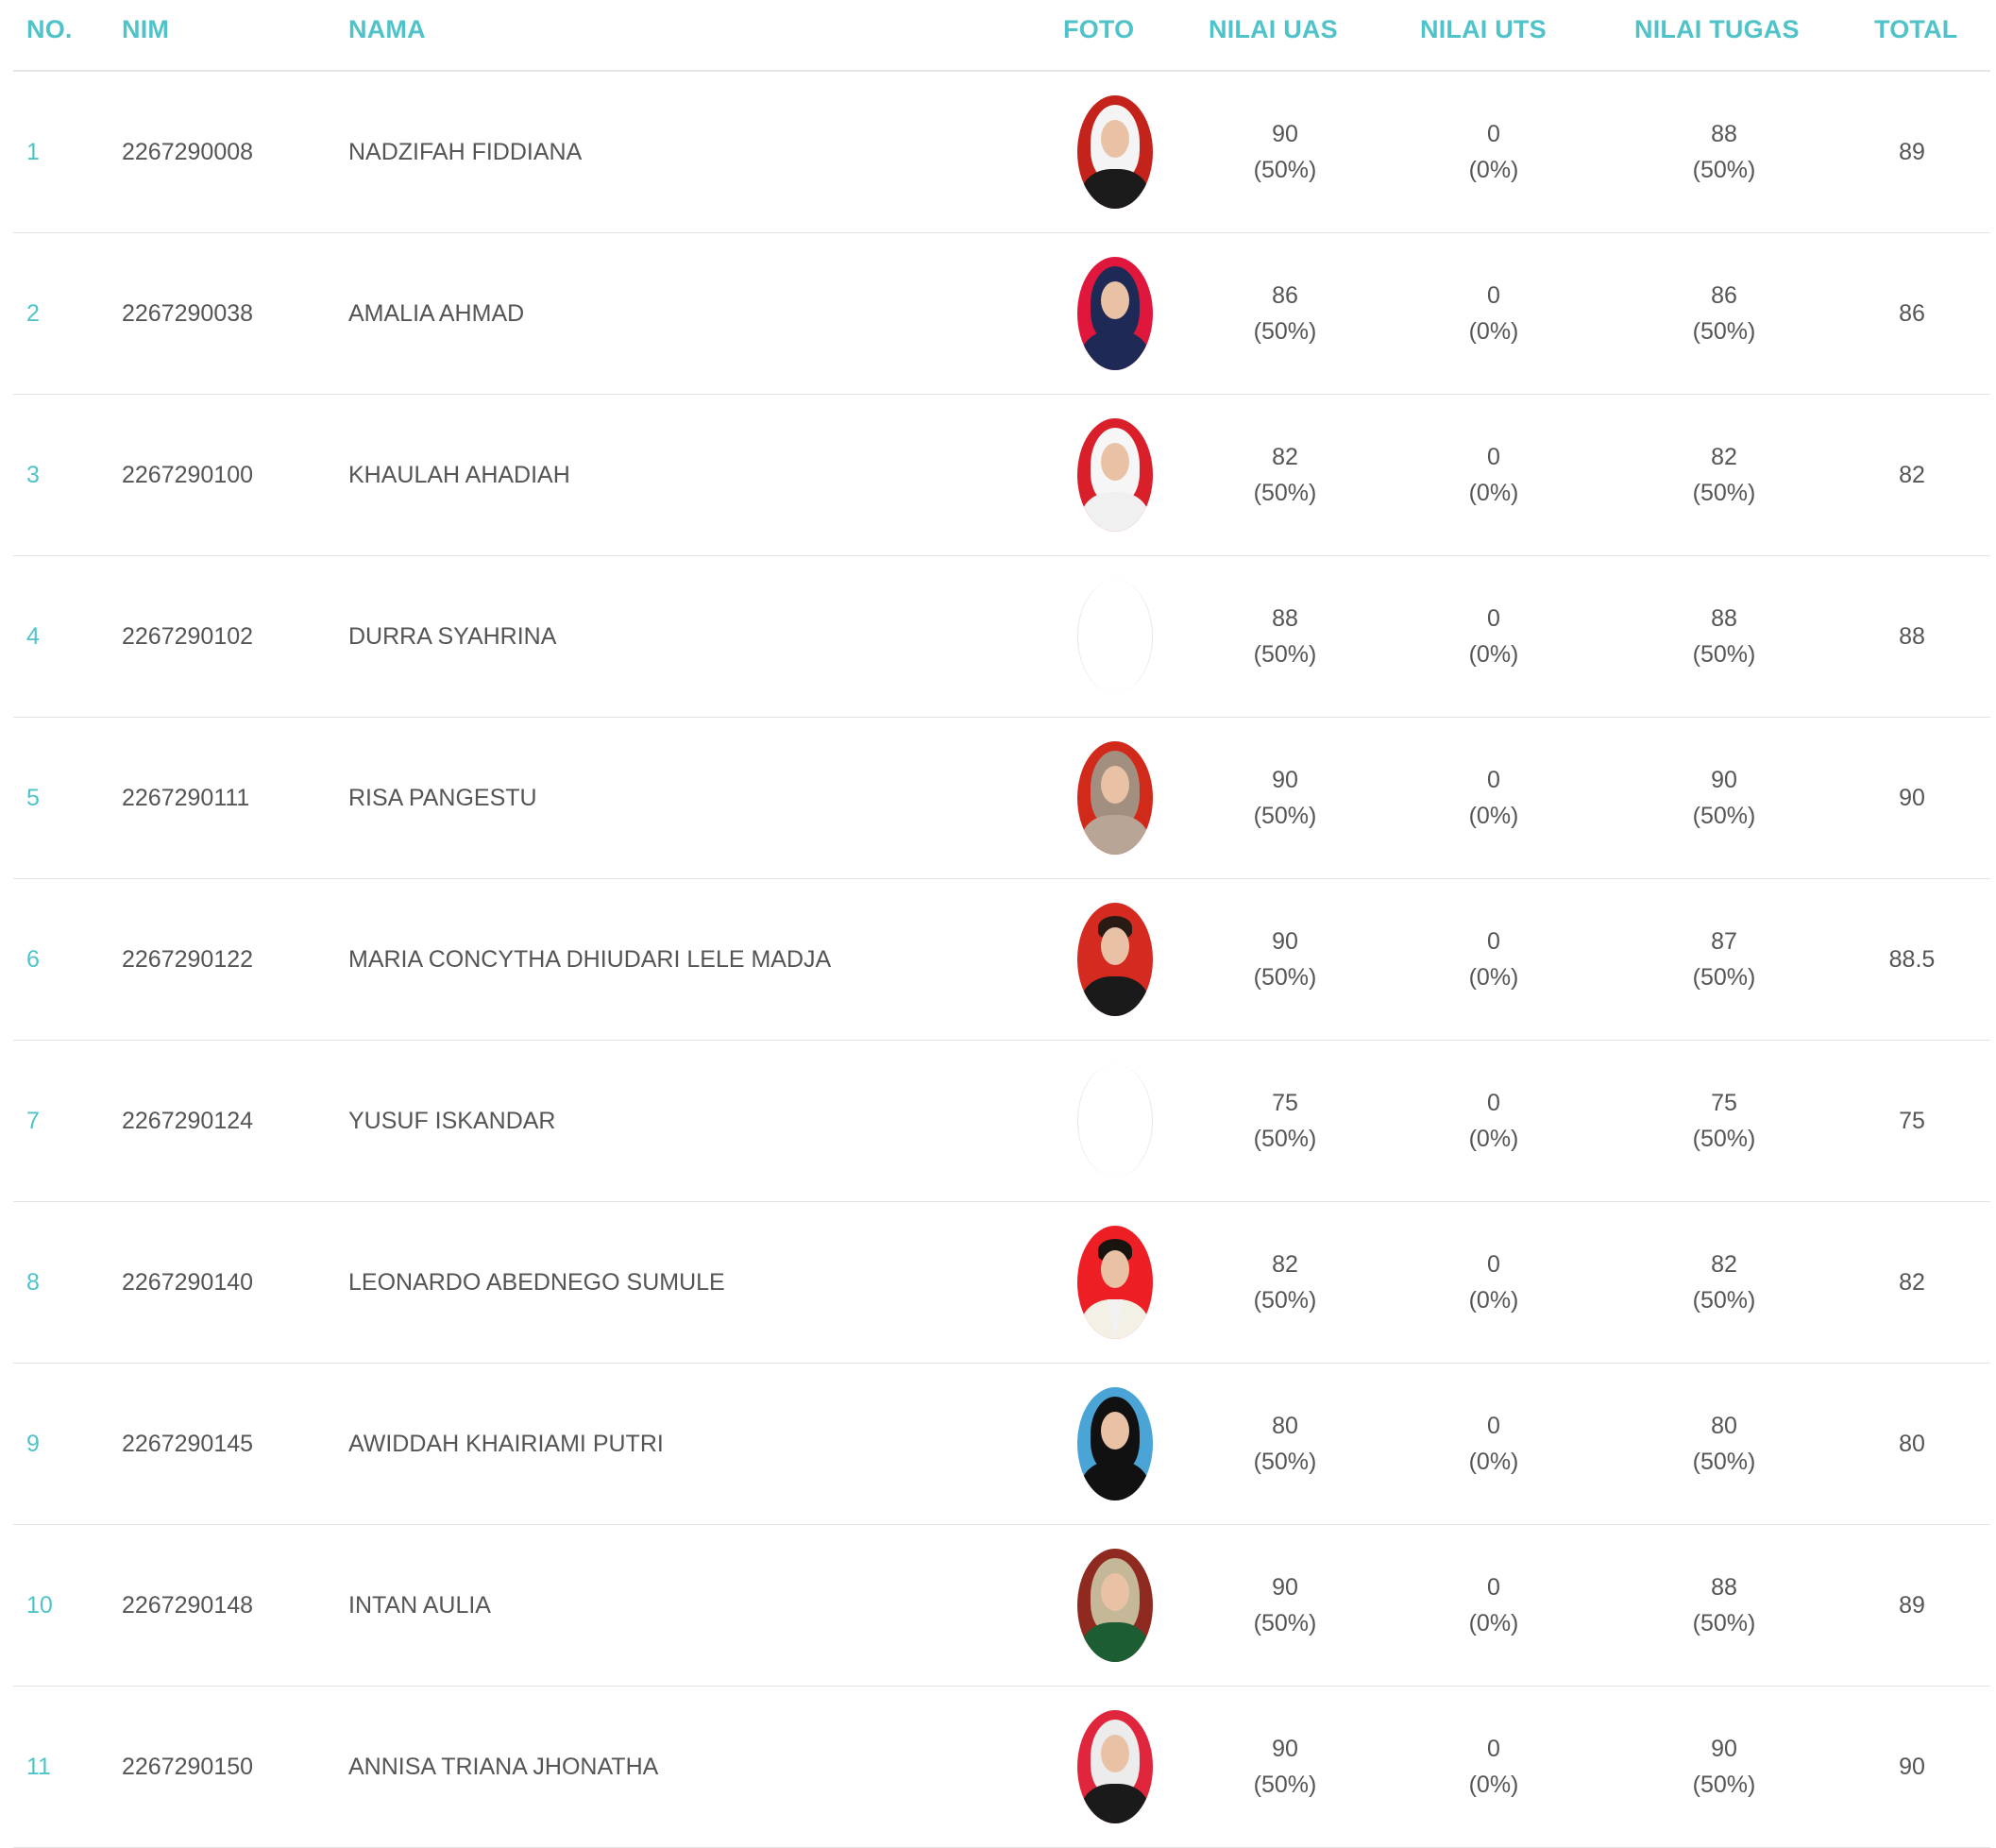 Image resolution: width=1996 pixels, height=1848 pixels. What do you see at coordinates (1724, 313) in the screenshot?
I see `row-nilai-tugas: 86 (50%)` at bounding box center [1724, 313].